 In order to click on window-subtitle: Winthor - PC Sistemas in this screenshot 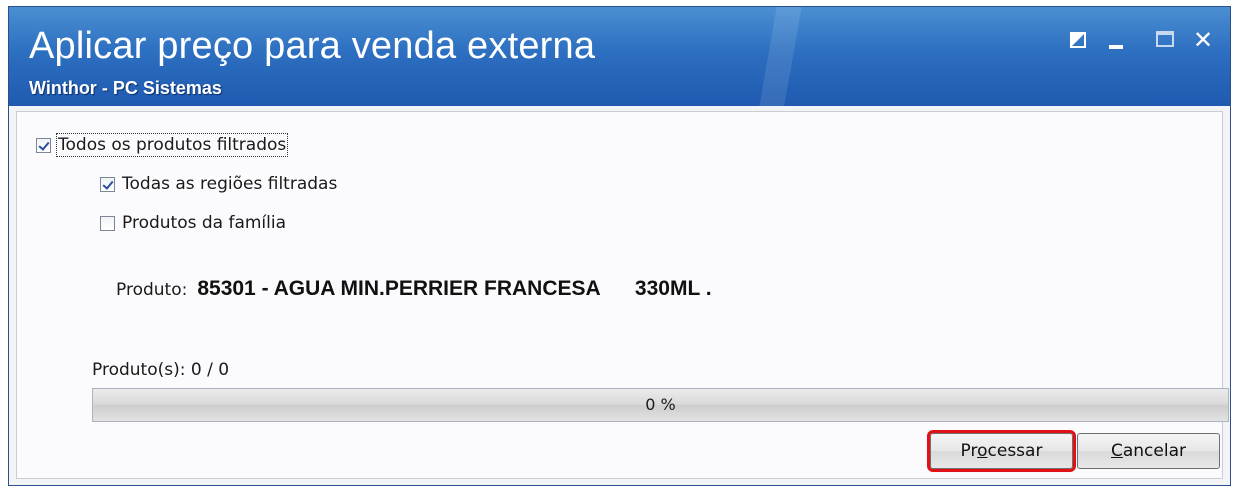, I will do `click(125, 88)`.